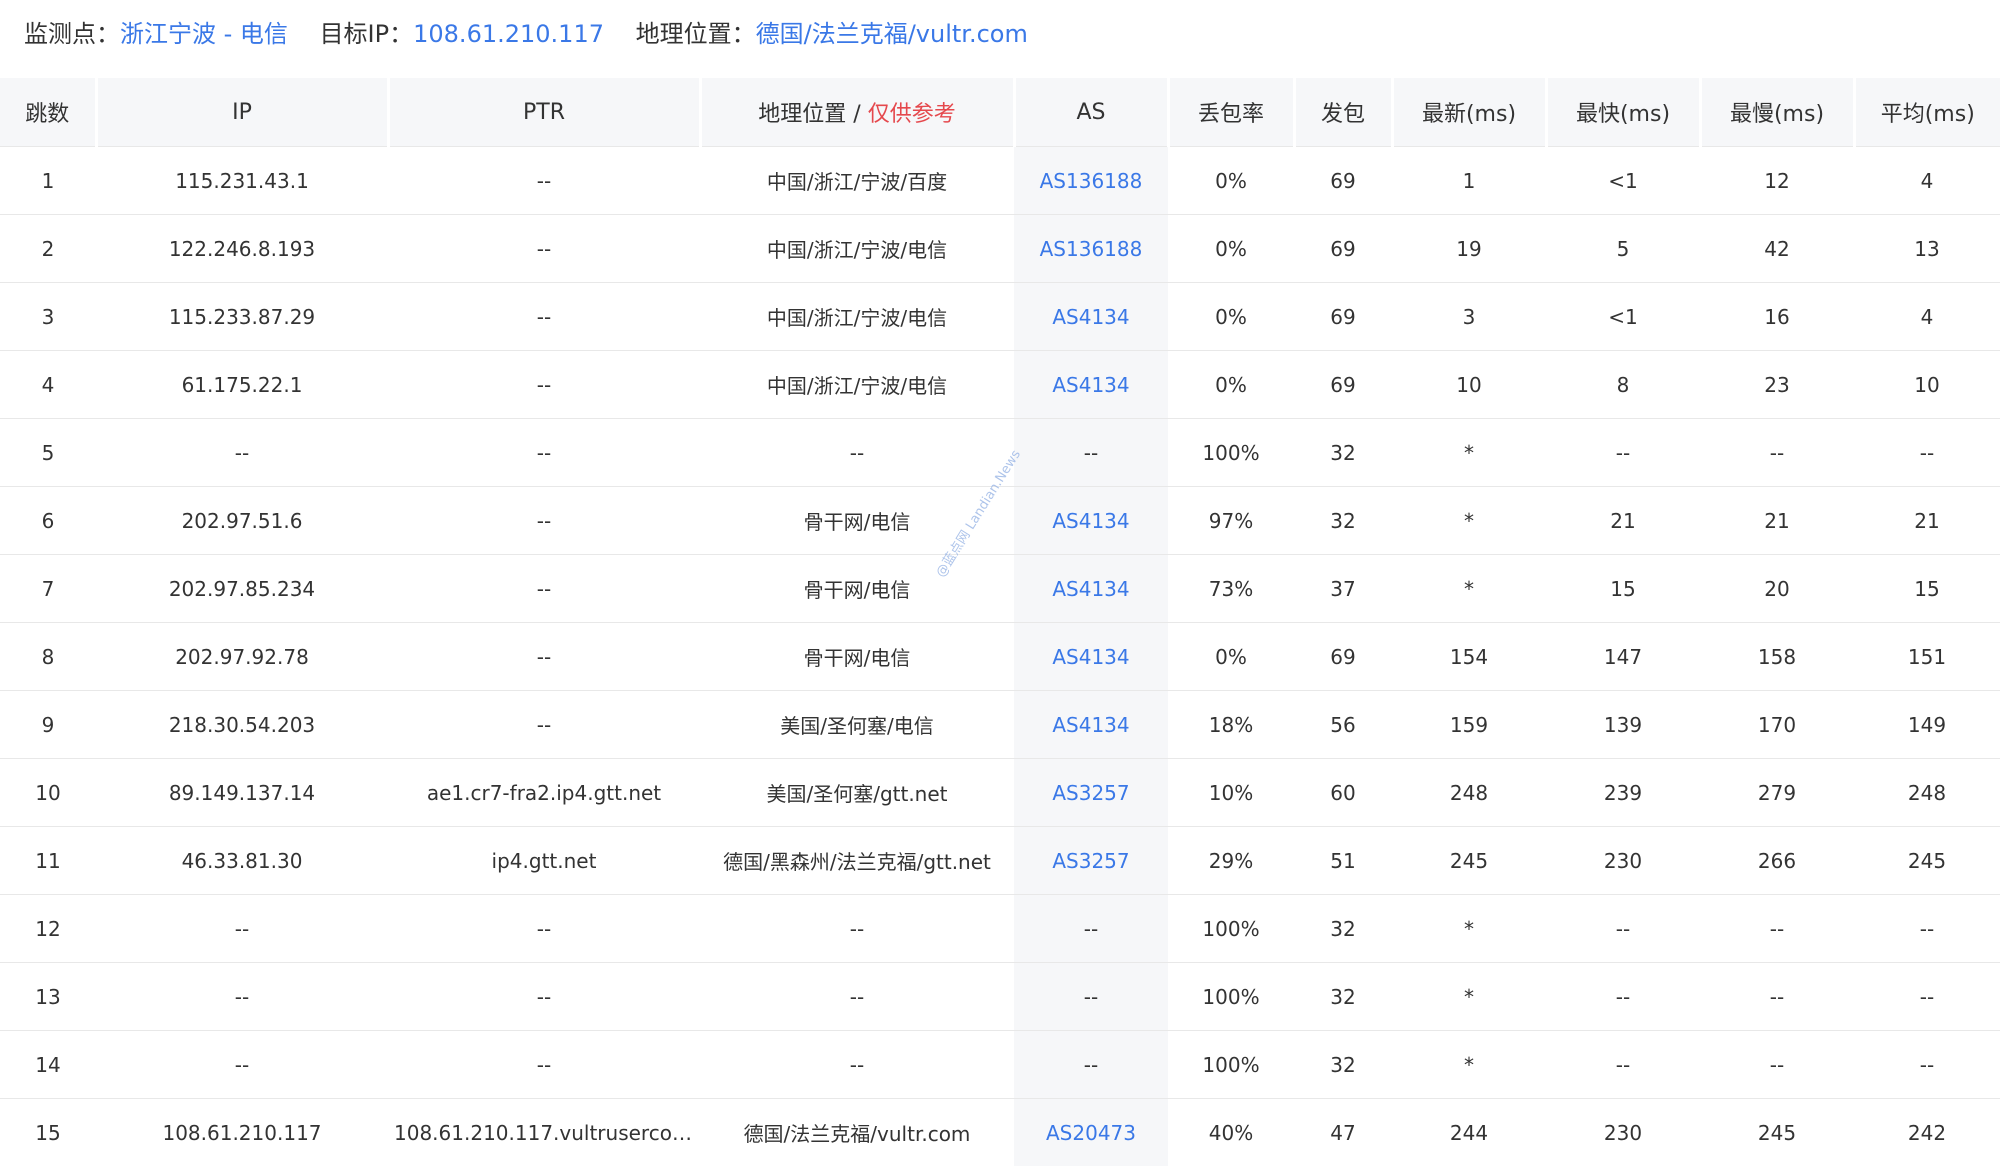  Describe the element at coordinates (204, 34) in the screenshot. I see `monitor-value: 浙江宁波 - 电信` at that location.